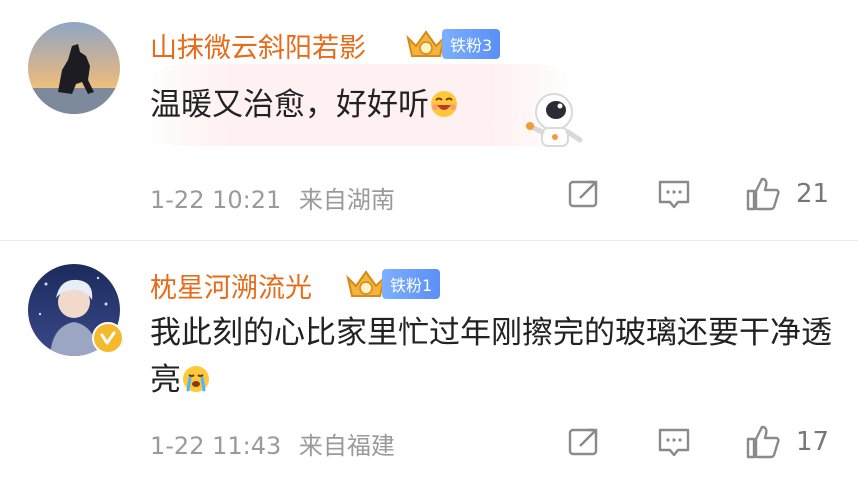  Describe the element at coordinates (108, 338) in the screenshot. I see `verified-badge-icon` at that location.